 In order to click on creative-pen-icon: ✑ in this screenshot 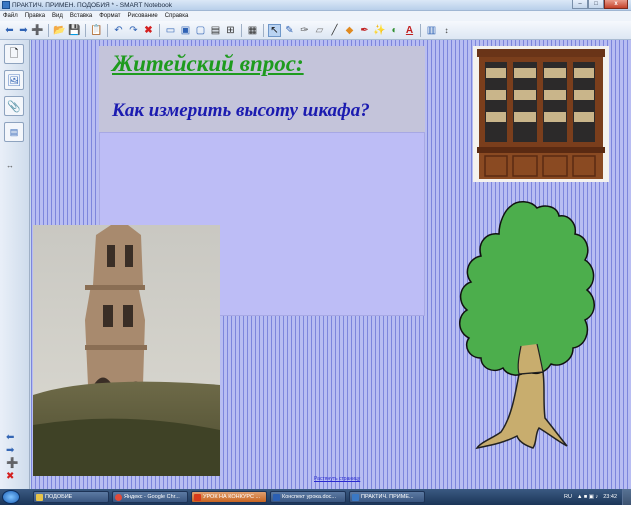, I will do `click(304, 30)`.